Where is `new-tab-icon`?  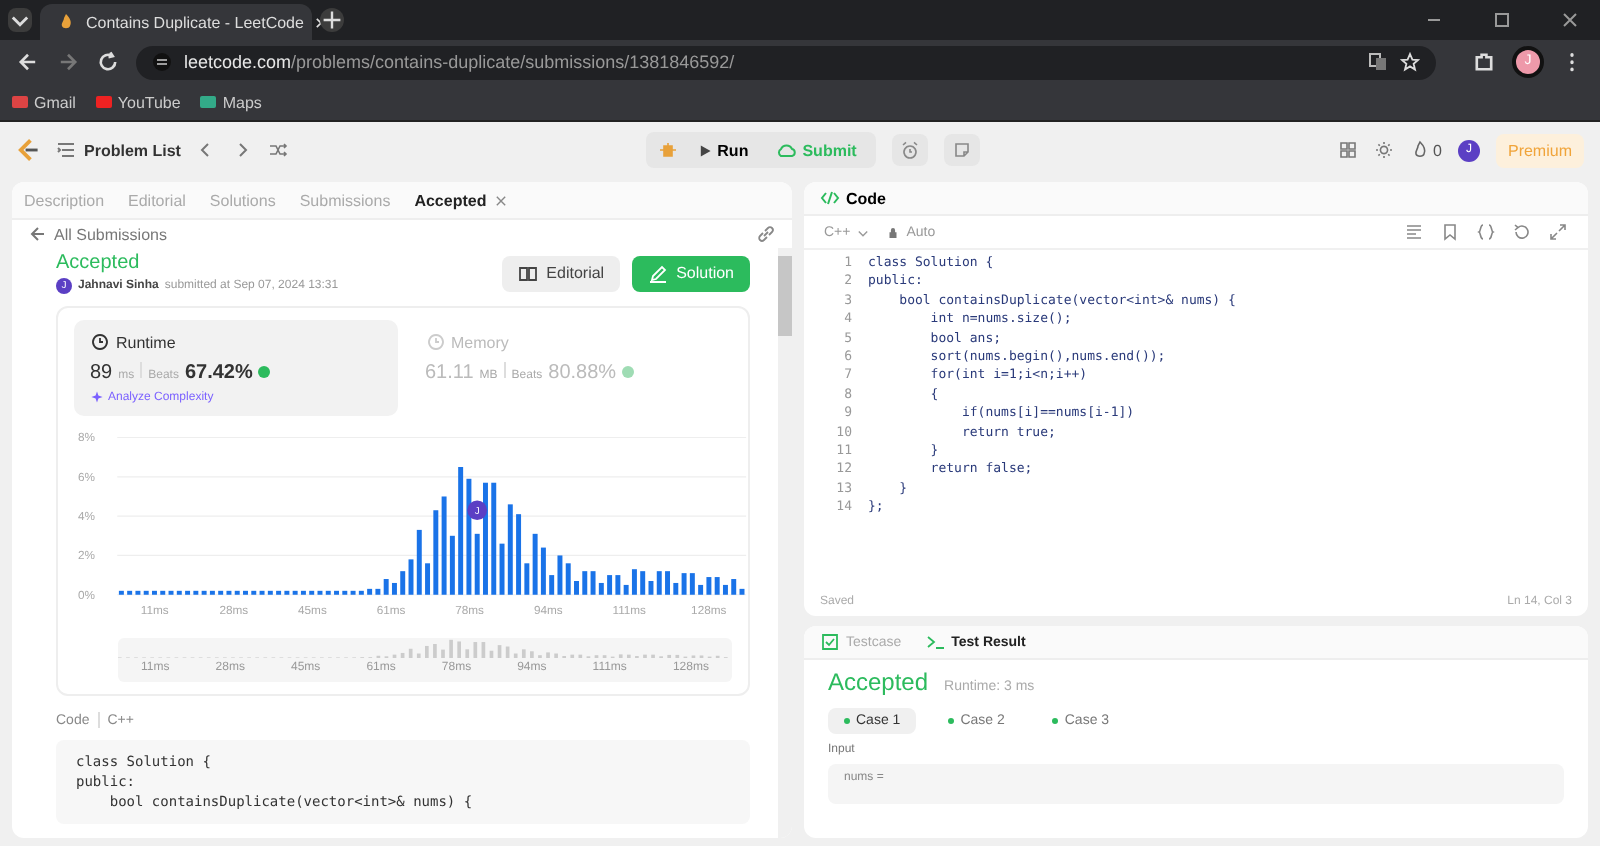
new-tab-icon is located at coordinates (332, 20).